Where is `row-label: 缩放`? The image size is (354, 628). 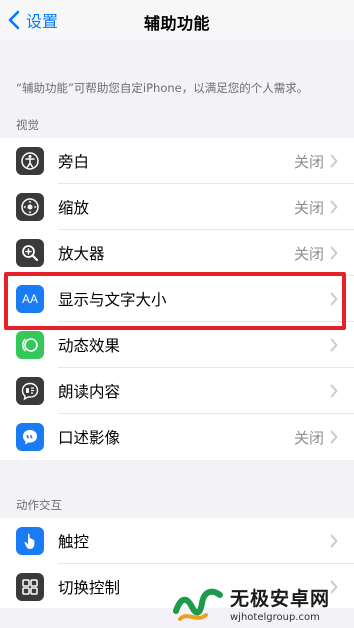 row-label: 缩放 is located at coordinates (74, 208).